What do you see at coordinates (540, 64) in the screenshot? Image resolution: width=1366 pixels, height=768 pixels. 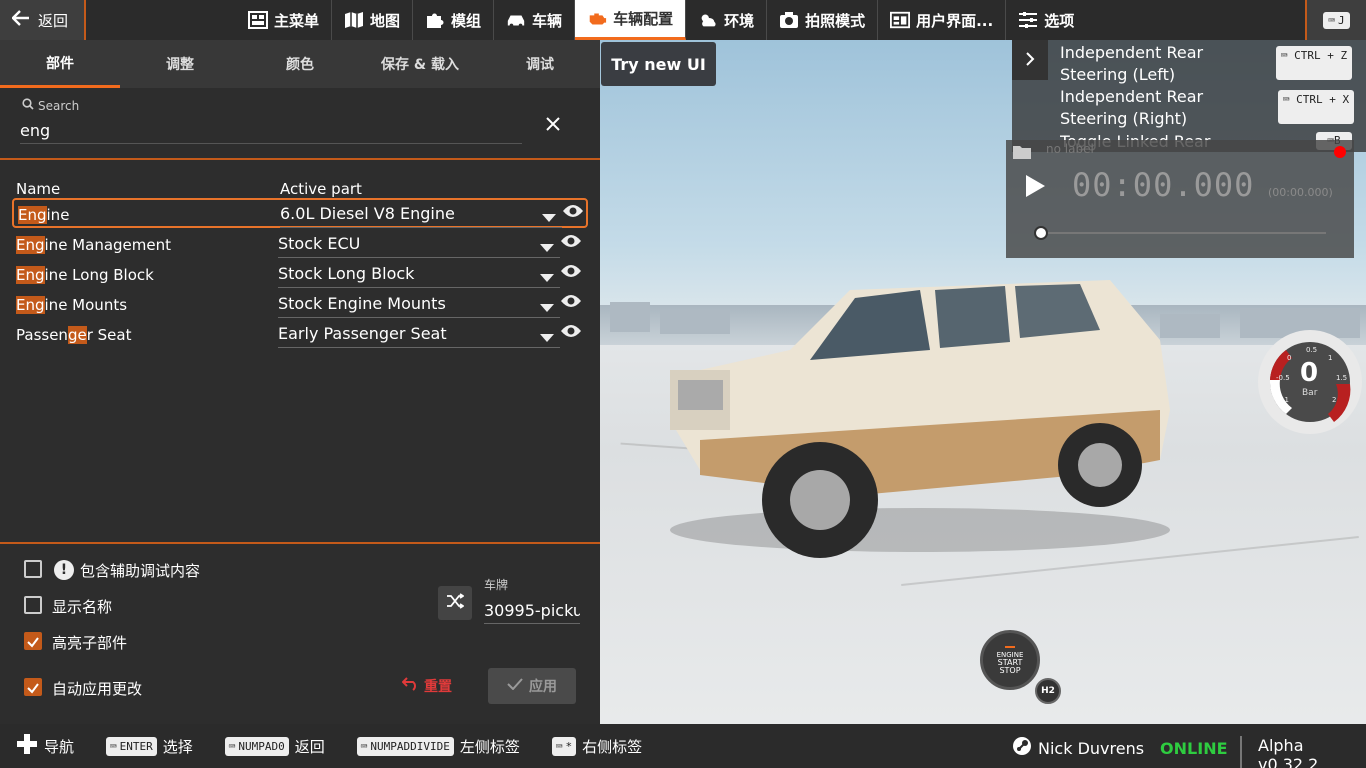 I see `tab-debug: 调试` at bounding box center [540, 64].